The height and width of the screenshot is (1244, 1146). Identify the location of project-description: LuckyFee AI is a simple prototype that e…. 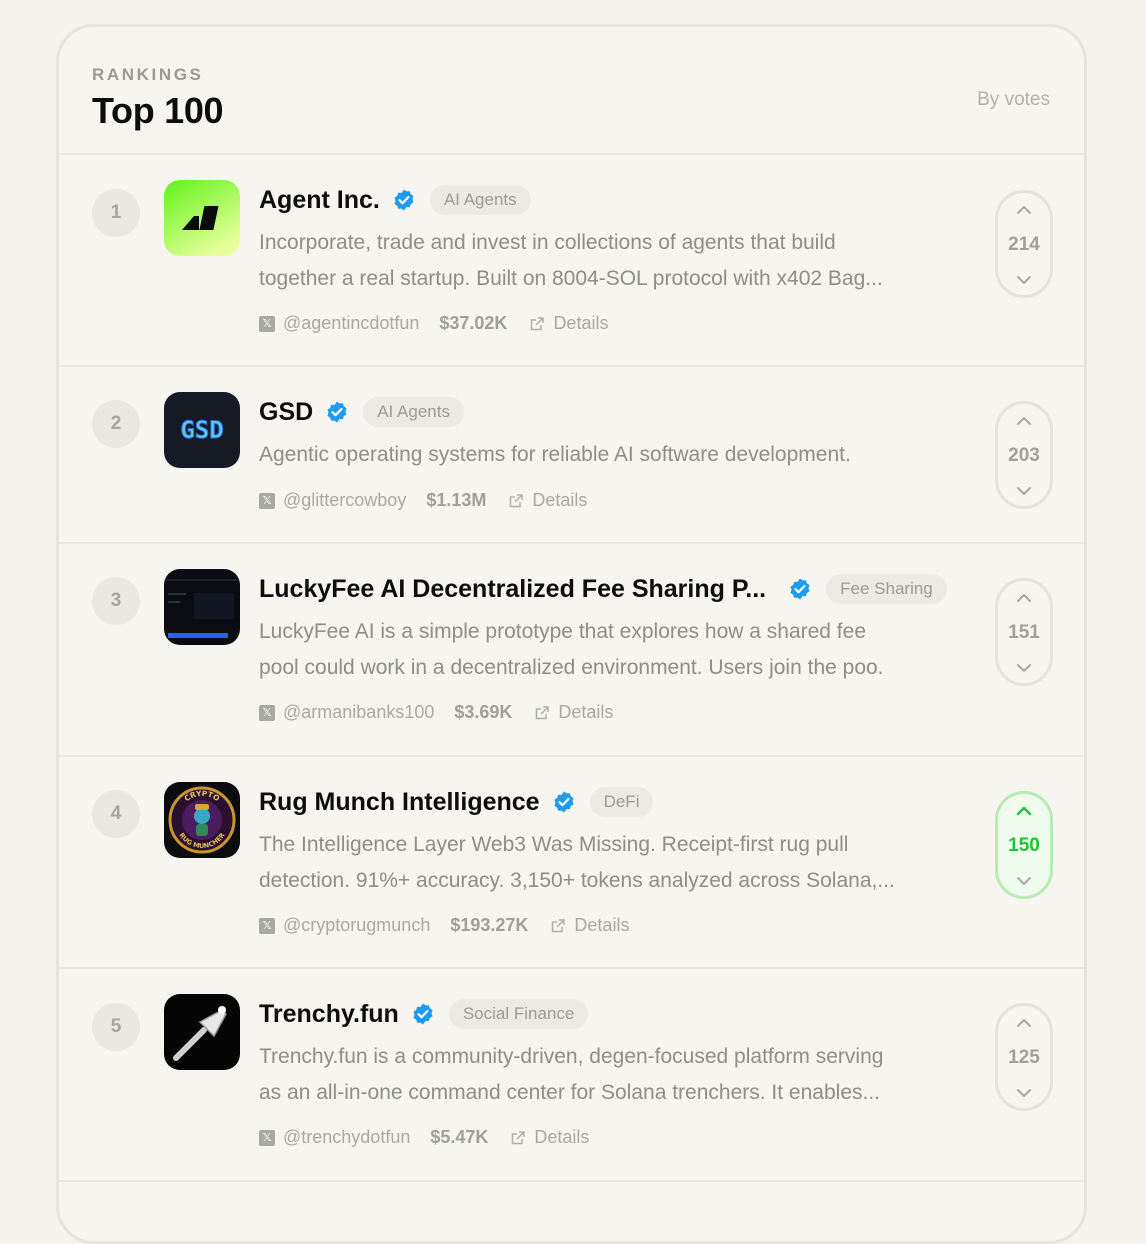
(615, 650).